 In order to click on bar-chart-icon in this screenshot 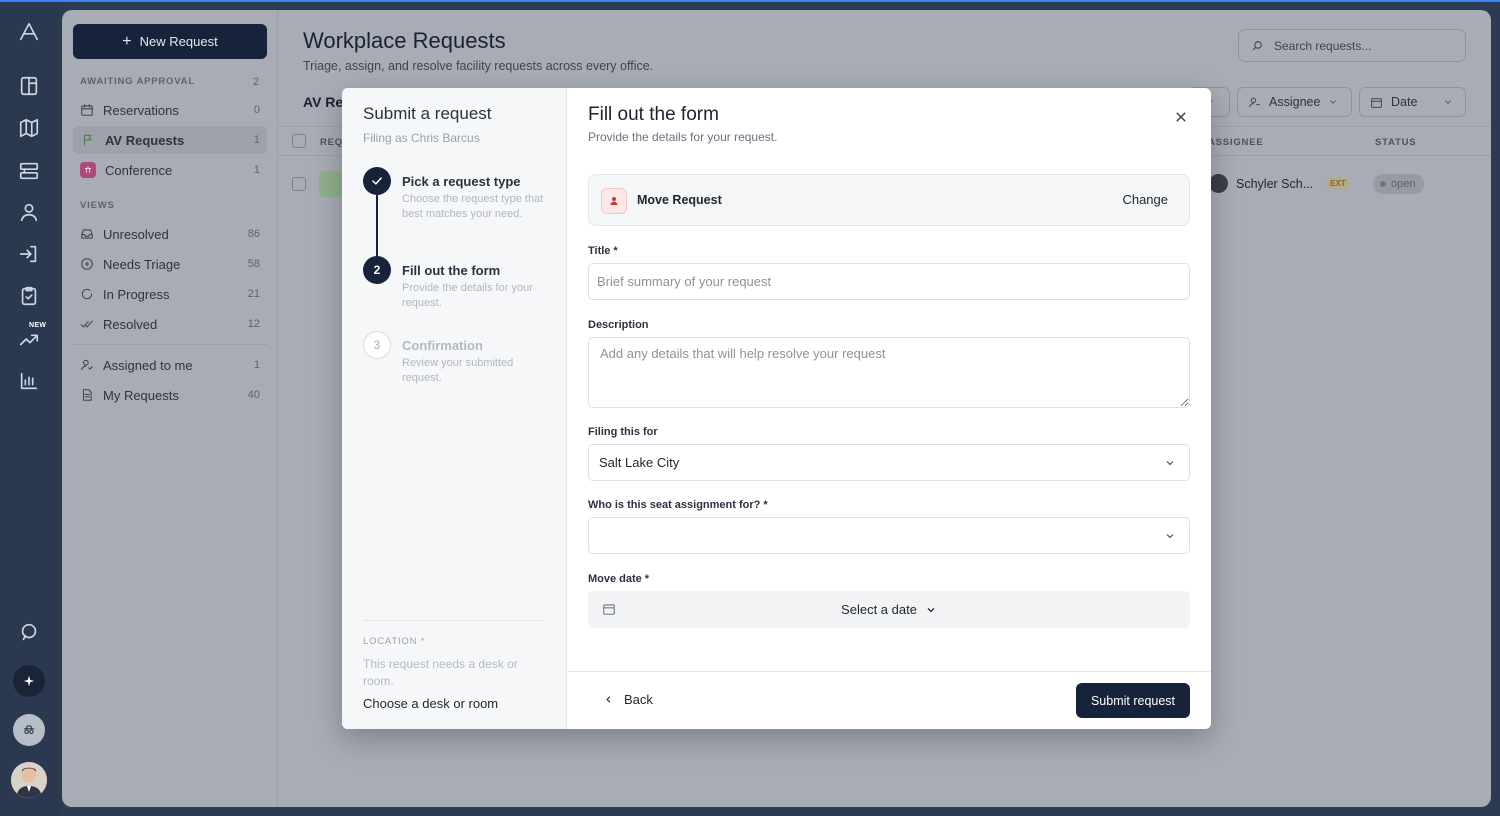, I will do `click(29, 381)`.